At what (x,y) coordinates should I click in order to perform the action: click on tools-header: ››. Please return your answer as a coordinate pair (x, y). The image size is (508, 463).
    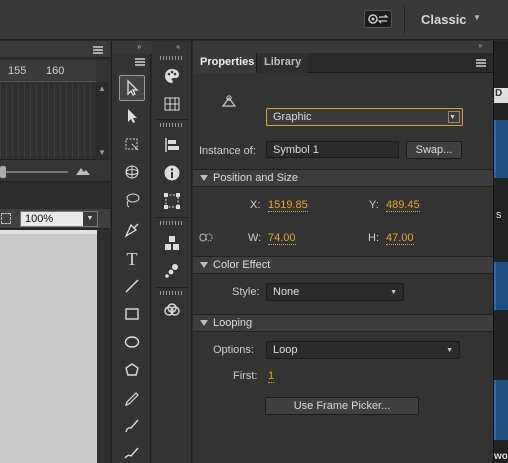
    Looking at the image, I should click on (132, 47).